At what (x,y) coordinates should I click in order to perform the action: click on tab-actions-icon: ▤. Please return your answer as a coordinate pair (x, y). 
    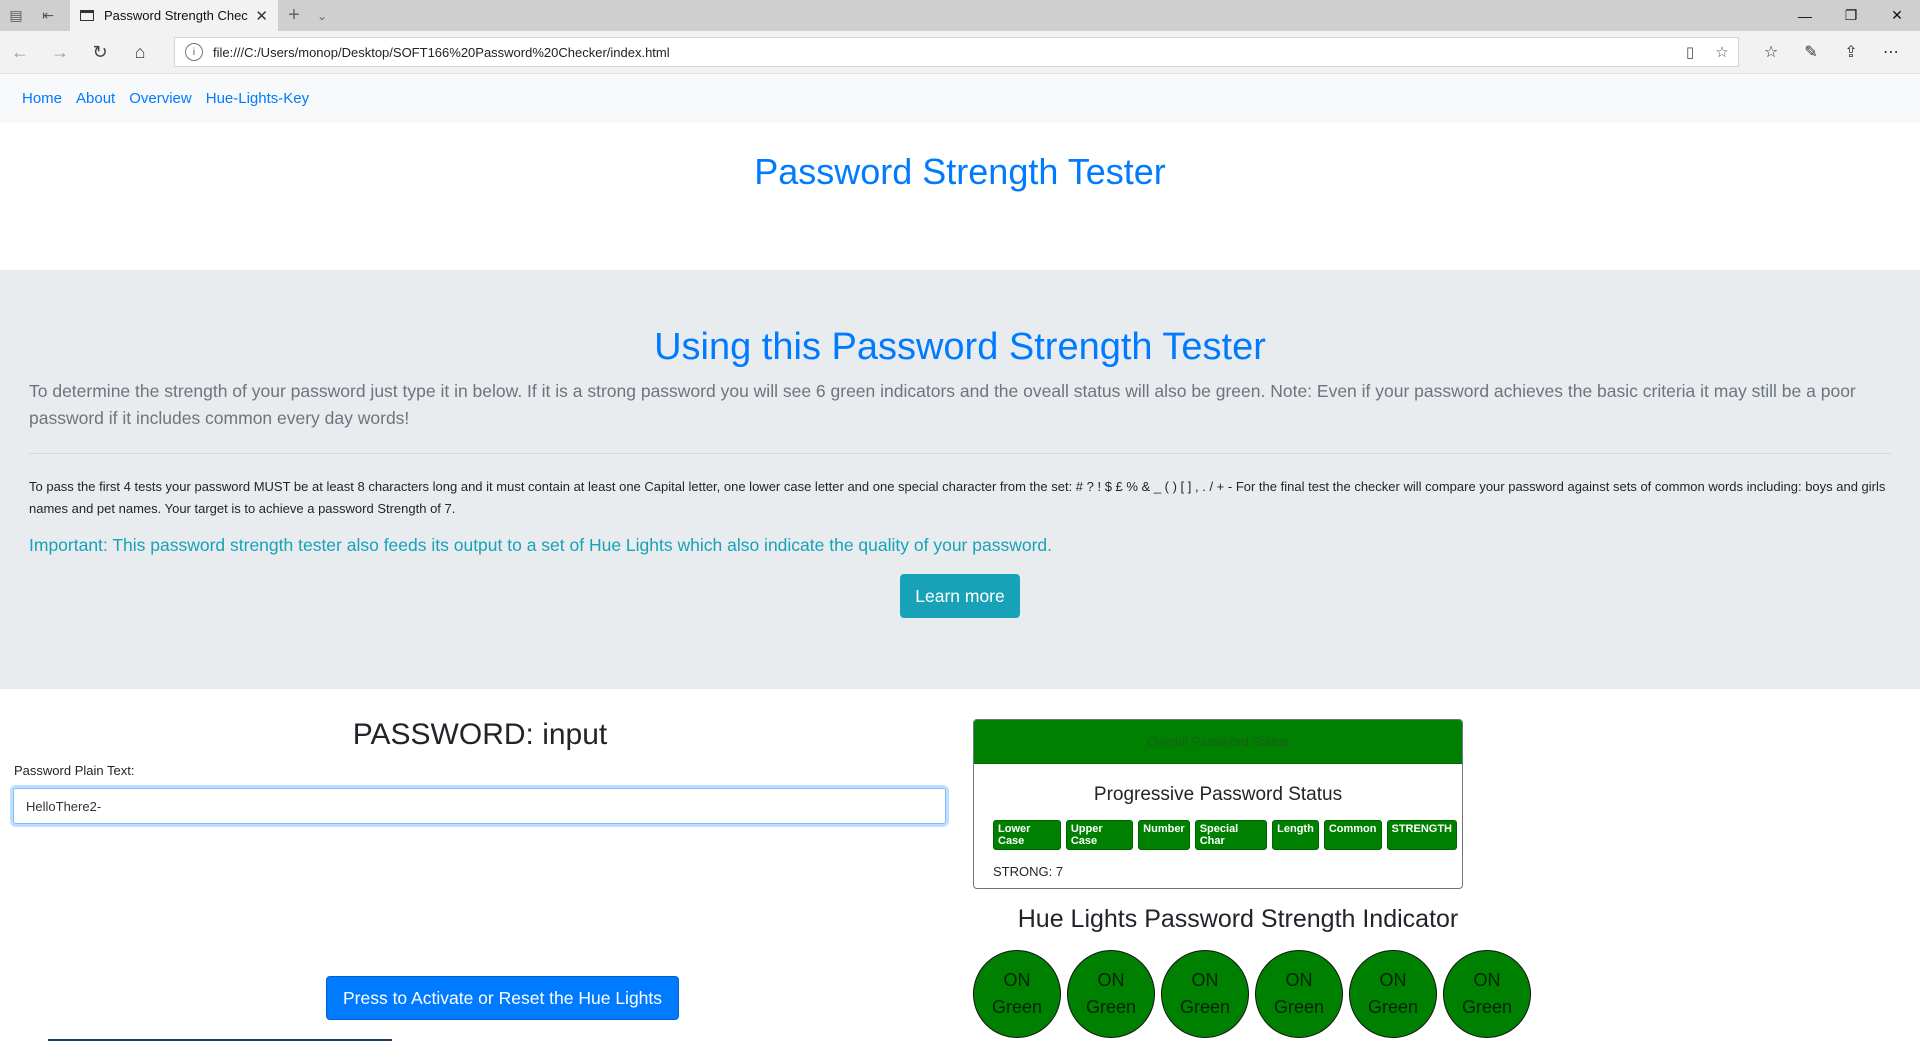
    Looking at the image, I should click on (16, 15).